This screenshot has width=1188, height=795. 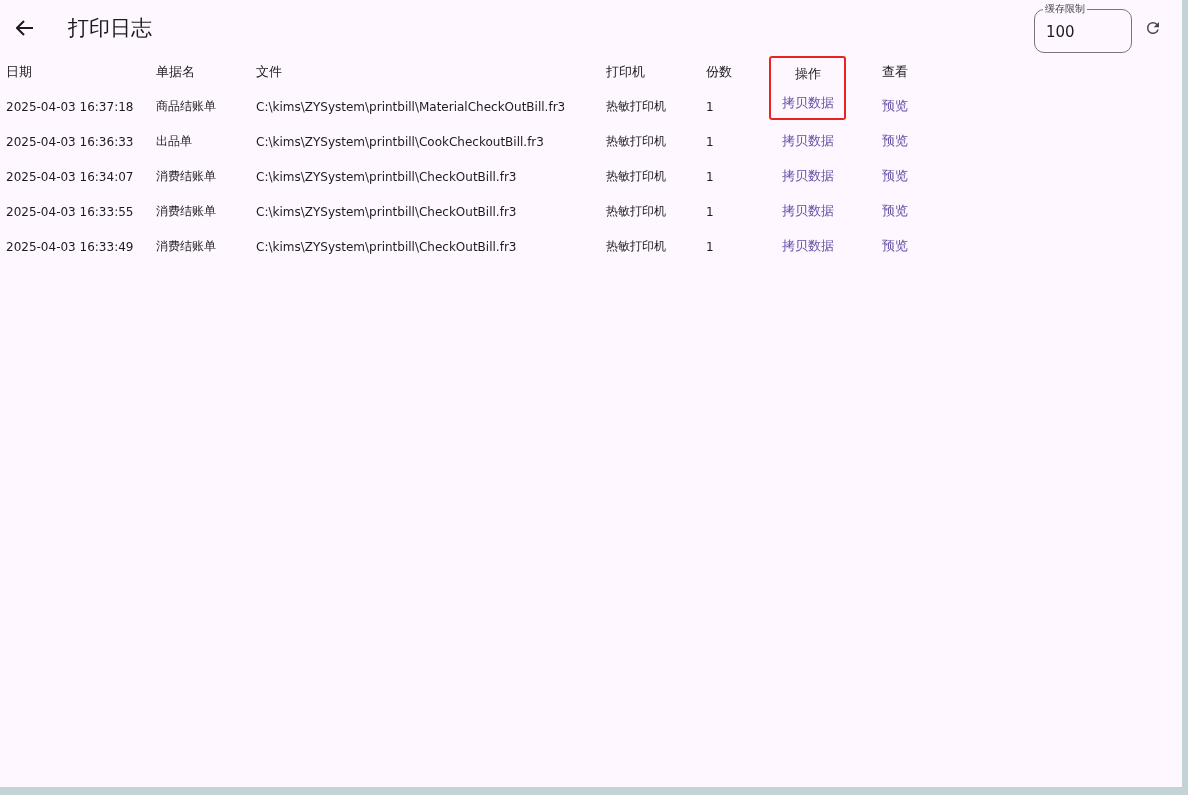 What do you see at coordinates (25, 27) in the screenshot?
I see `back-arrow-icon` at bounding box center [25, 27].